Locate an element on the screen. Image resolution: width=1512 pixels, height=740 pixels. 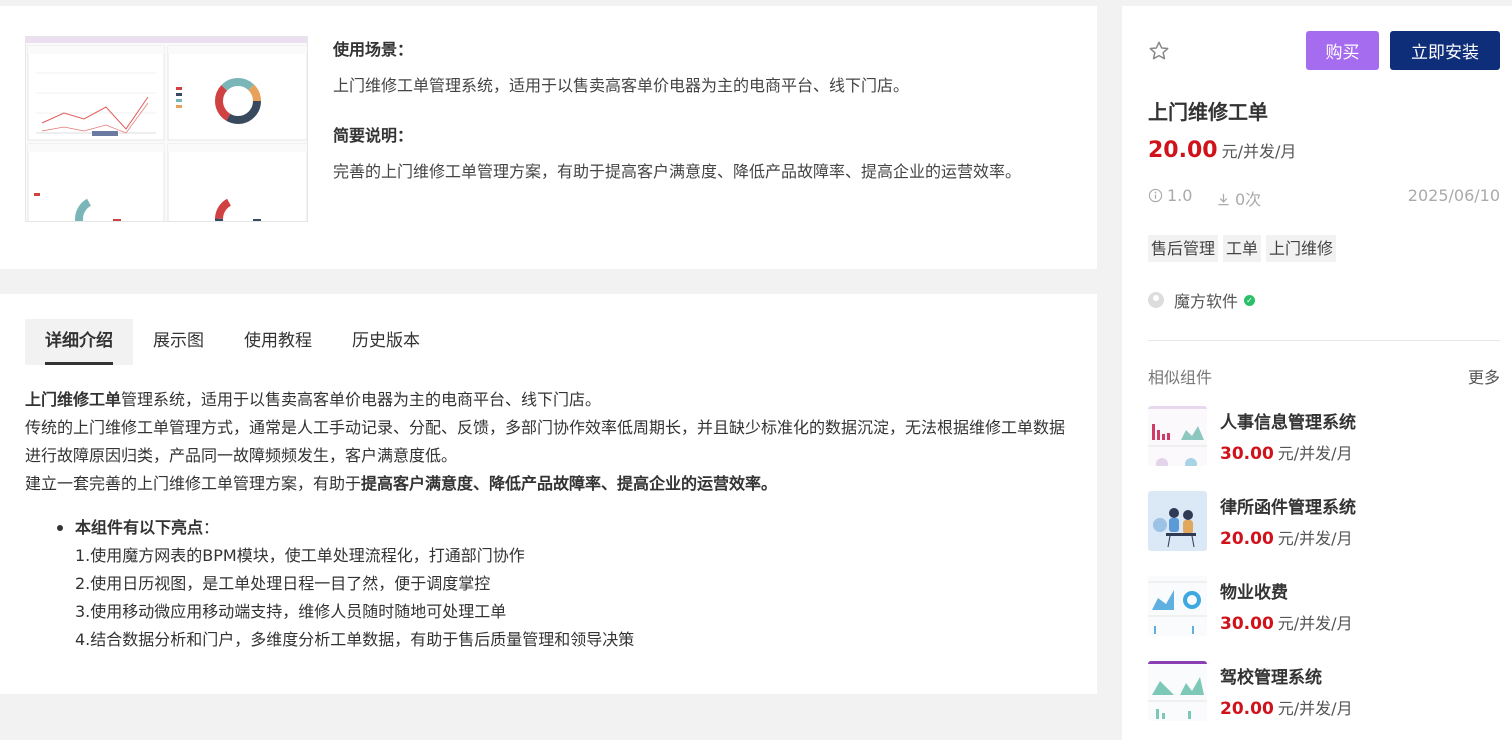
tag: 上门维修 is located at coordinates (1301, 248).